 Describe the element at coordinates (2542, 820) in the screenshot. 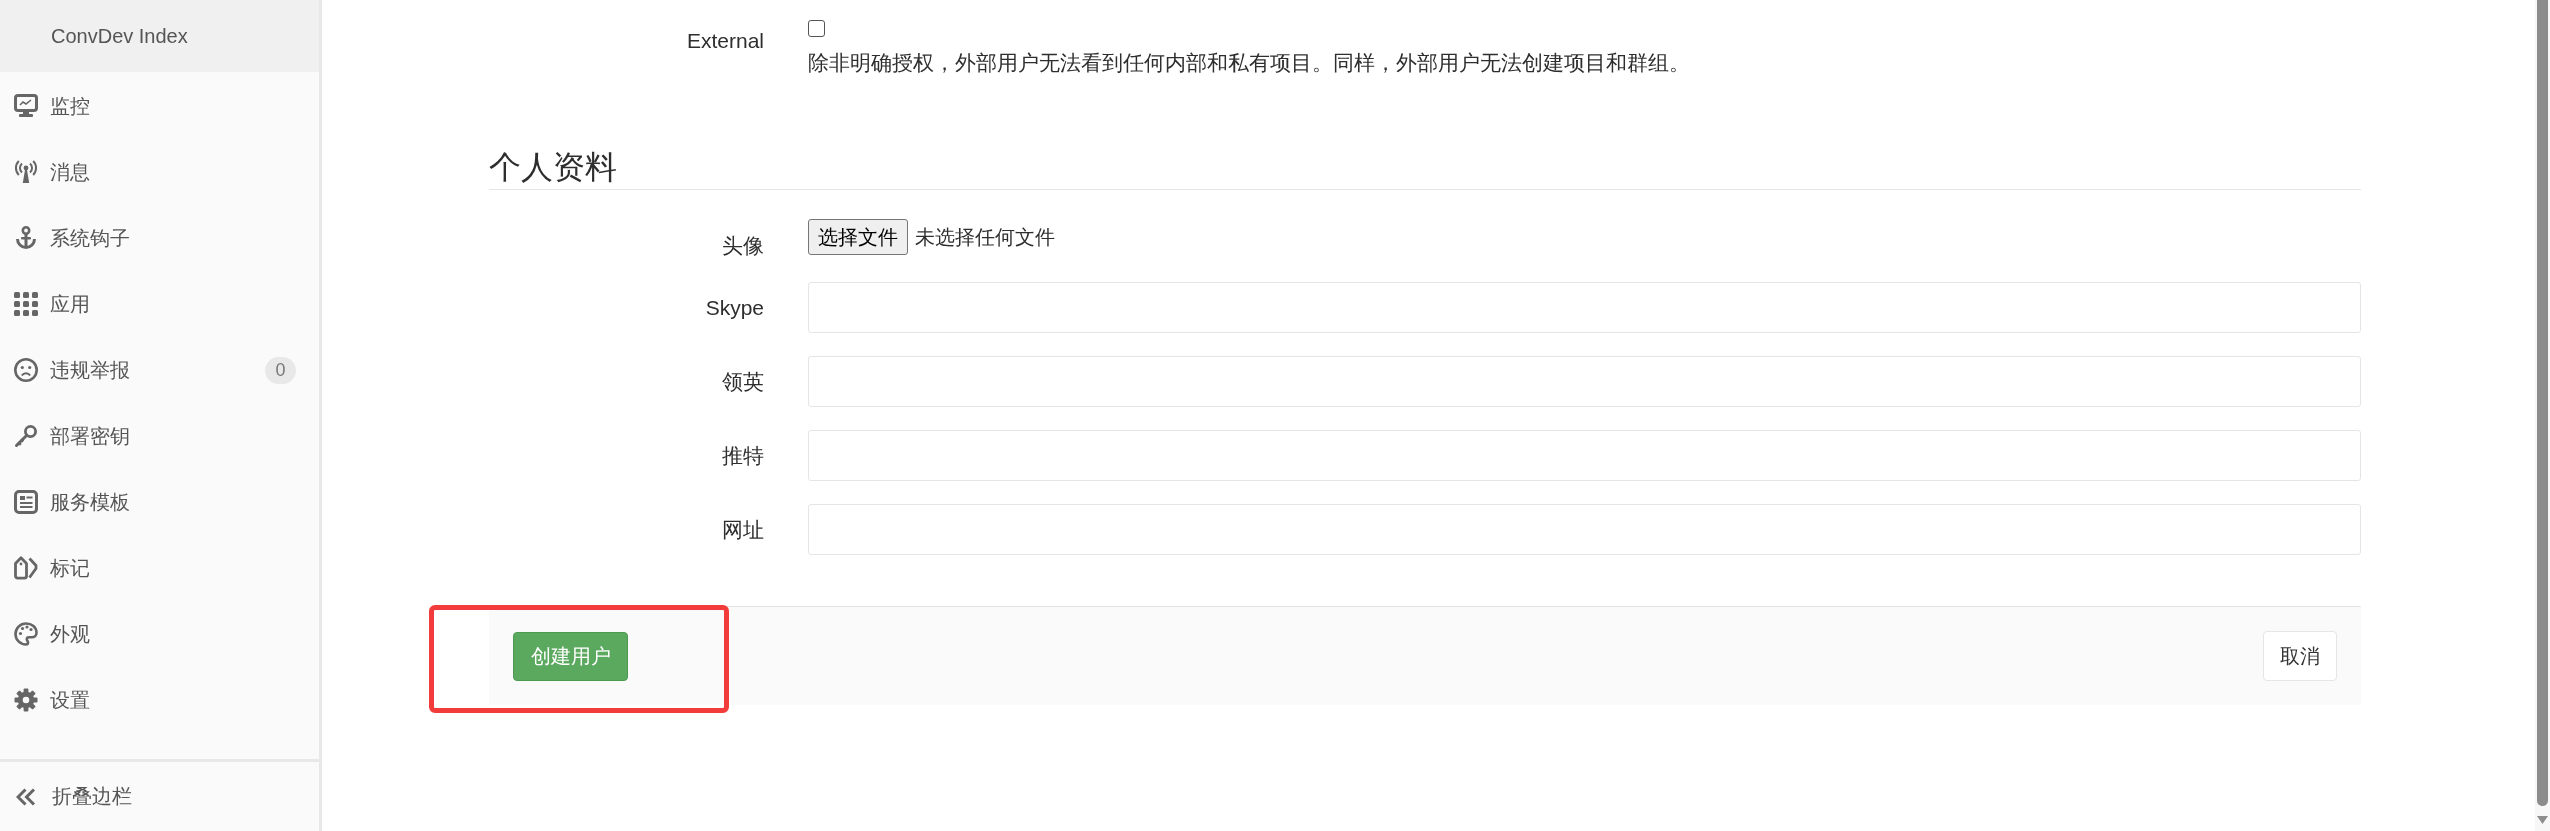

I see `scroll-down-arrow-icon` at that location.